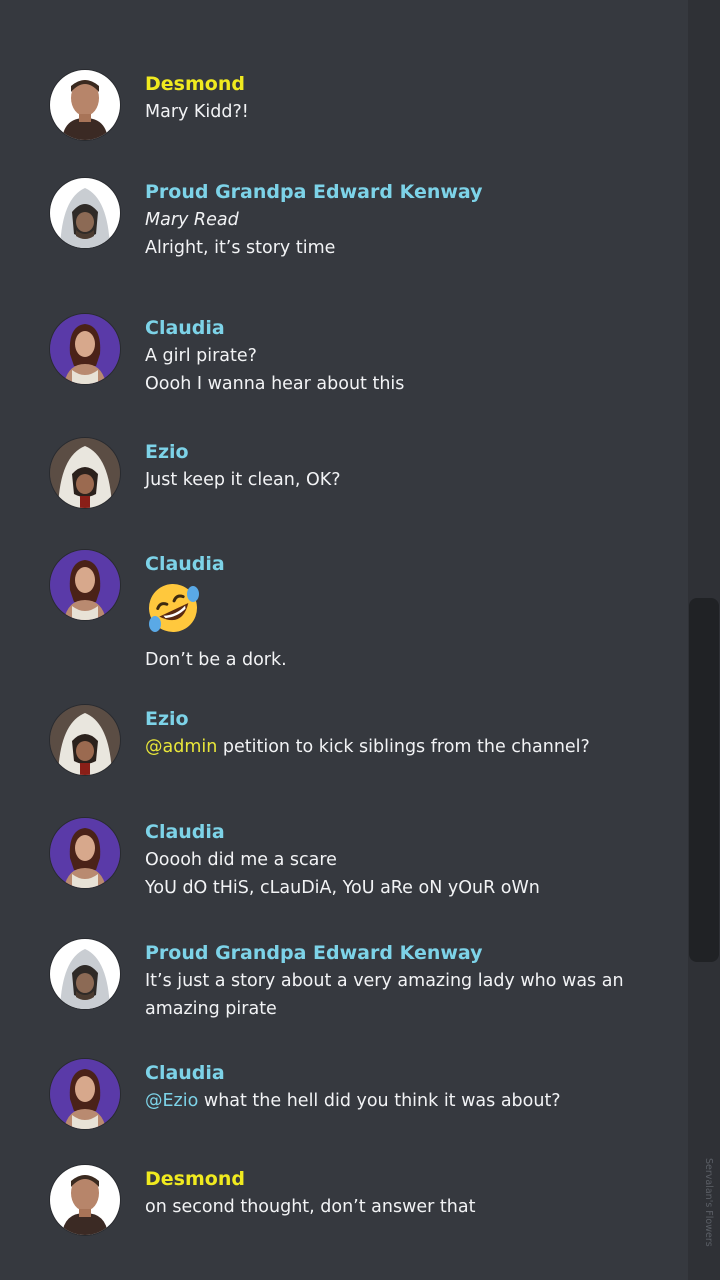 The width and height of the screenshot is (720, 1280). Describe the element at coordinates (201, 356) in the screenshot. I see `message-text: A girl pirate?` at that location.